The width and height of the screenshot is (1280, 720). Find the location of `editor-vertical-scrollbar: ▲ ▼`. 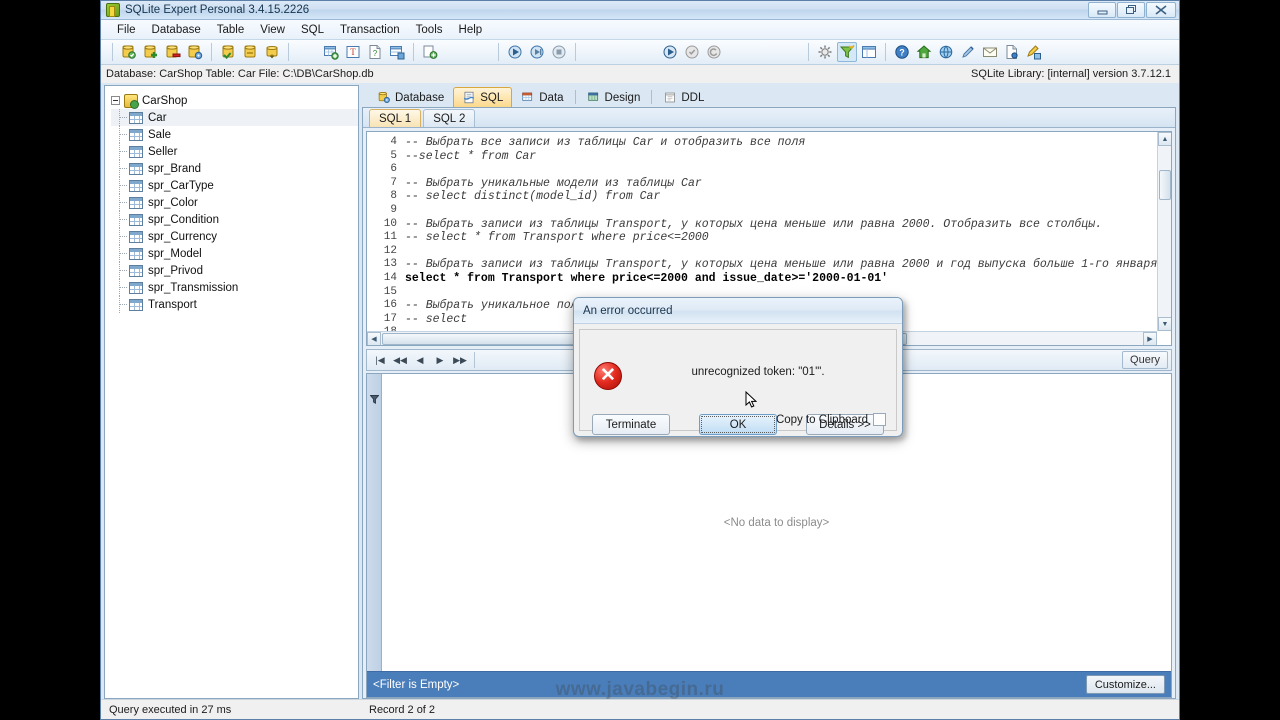

editor-vertical-scrollbar: ▲ ▼ is located at coordinates (1164, 231).